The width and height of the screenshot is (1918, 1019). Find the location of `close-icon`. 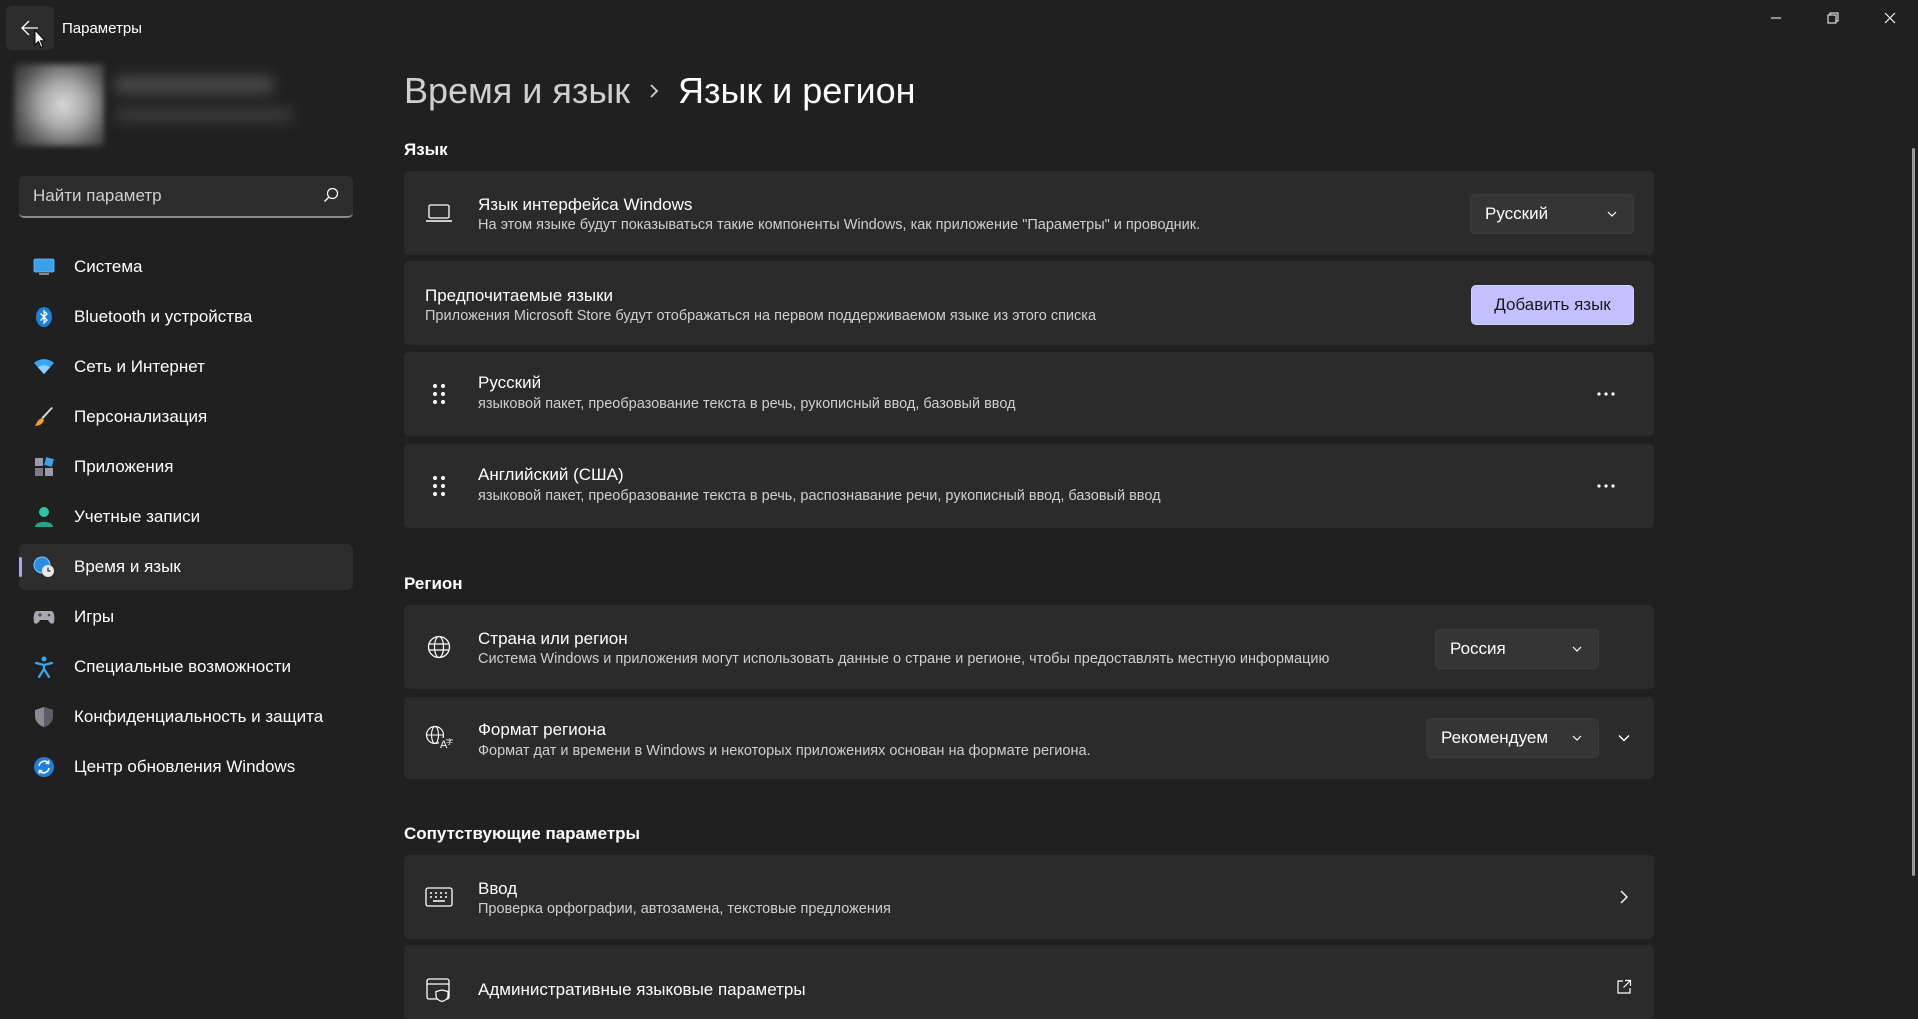

close-icon is located at coordinates (1890, 18).